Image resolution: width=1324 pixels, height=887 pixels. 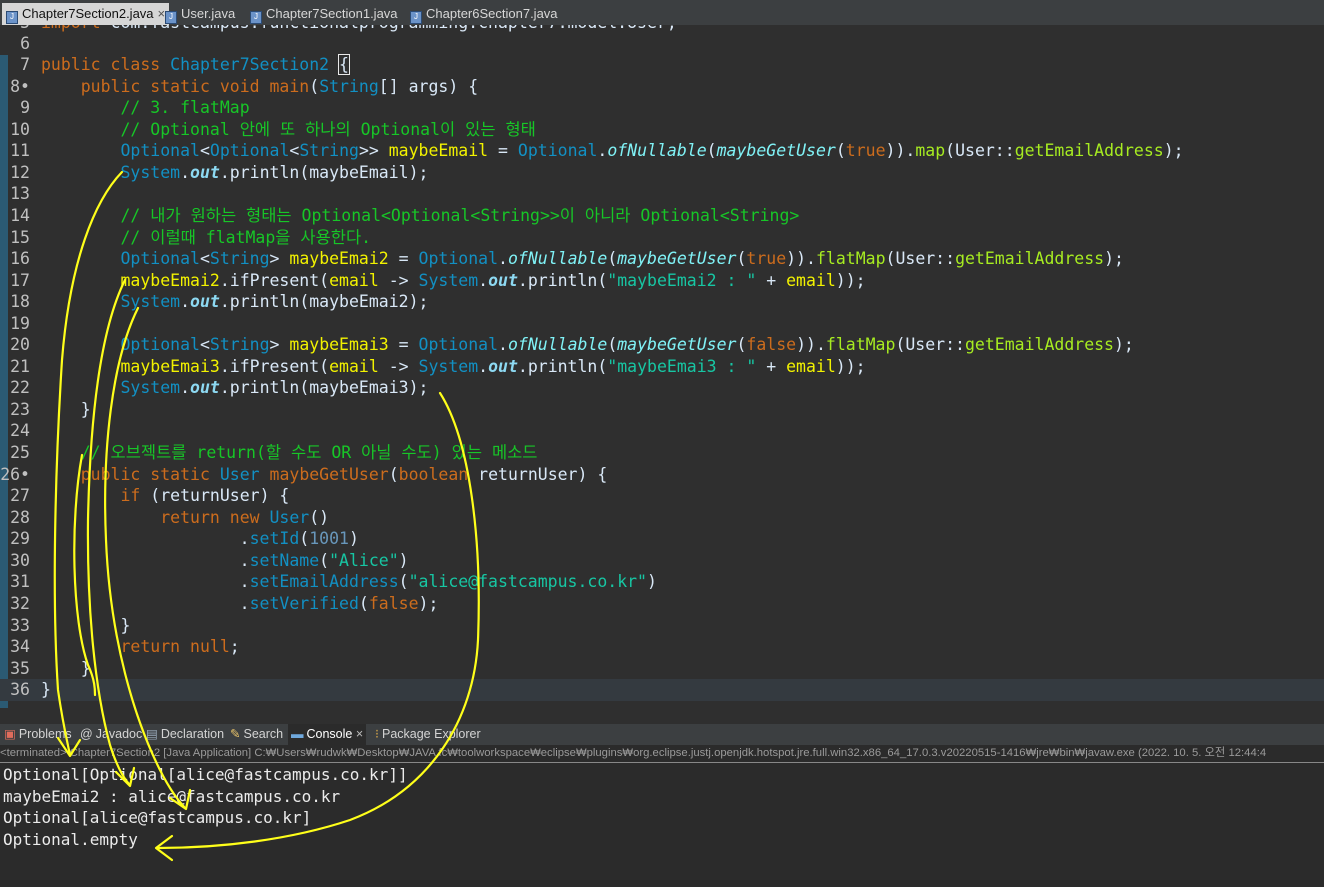 I want to click on tab-chapter6section7: J Chapter6Section7.java, so click(x=484, y=14).